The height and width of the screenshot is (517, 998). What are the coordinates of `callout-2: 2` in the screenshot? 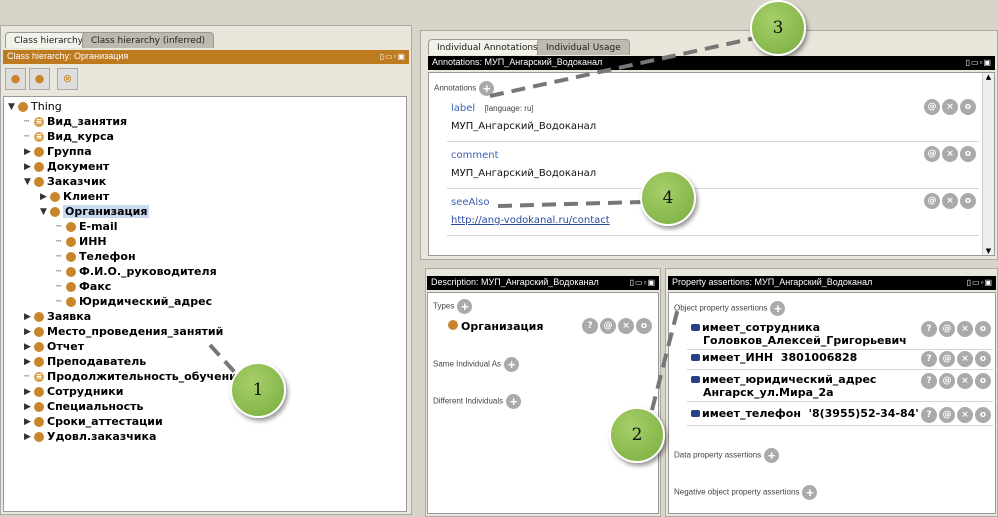 It's located at (637, 435).